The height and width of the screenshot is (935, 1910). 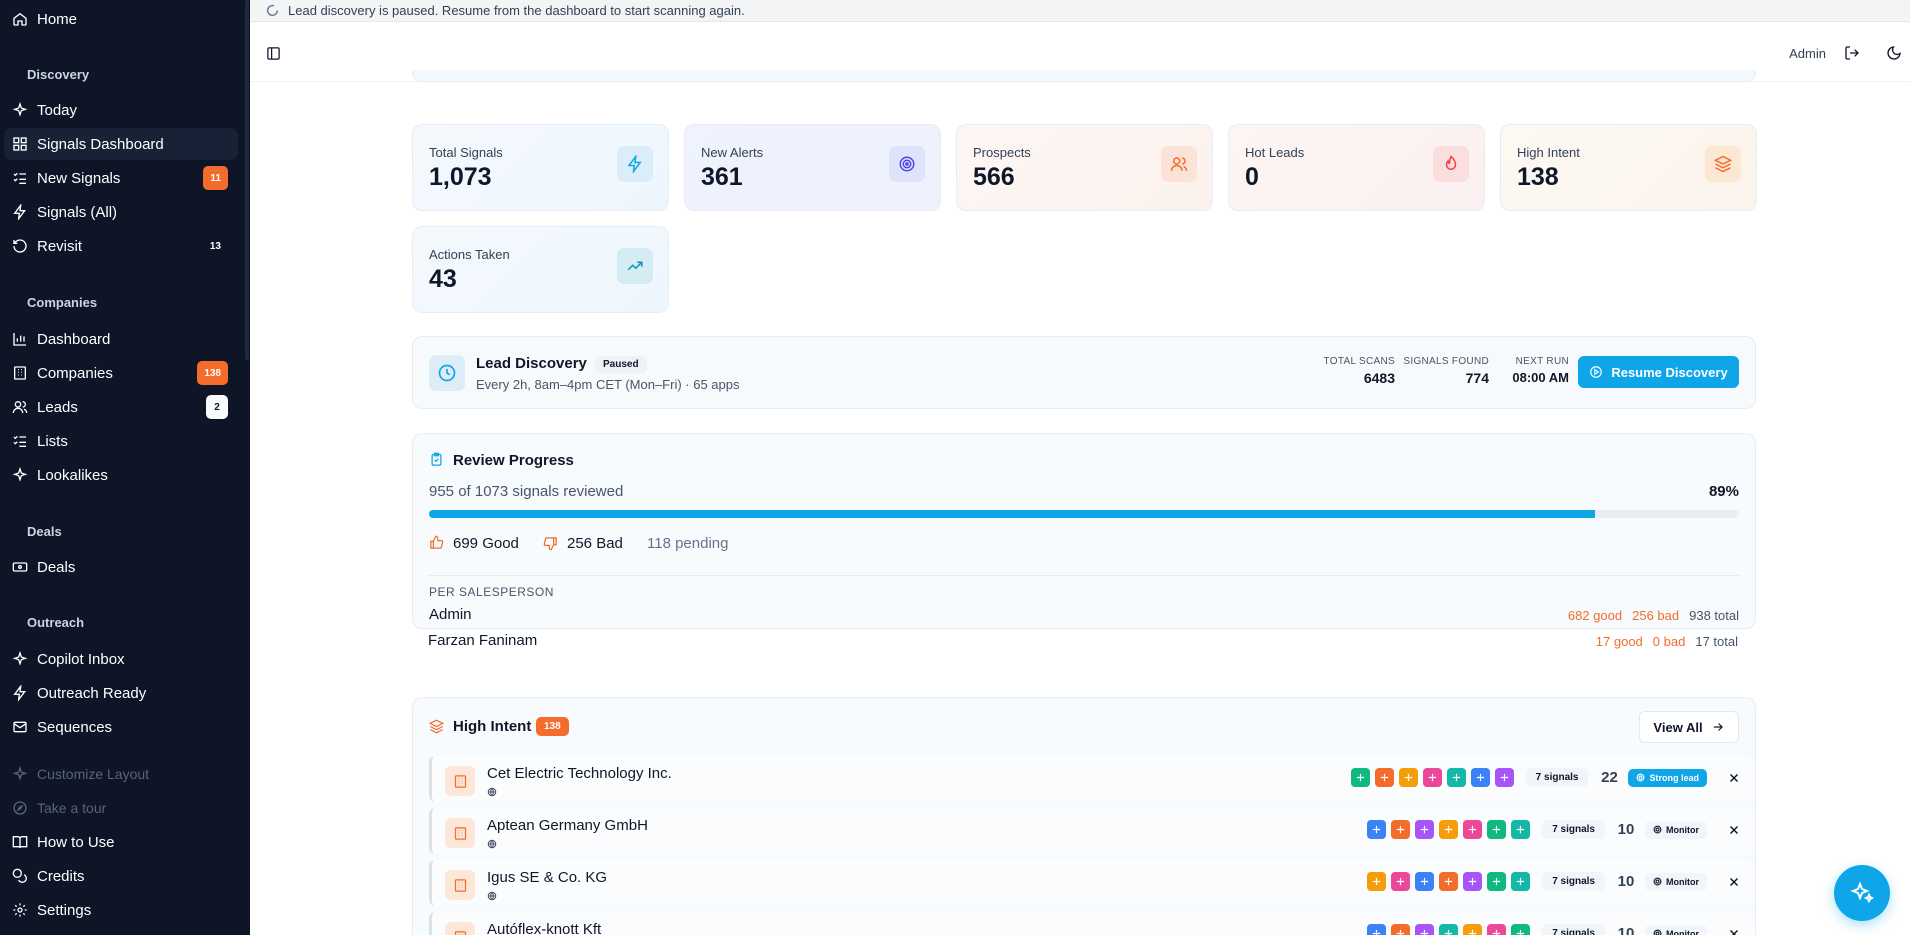 What do you see at coordinates (994, 177) in the screenshot?
I see `stat-value: 566` at bounding box center [994, 177].